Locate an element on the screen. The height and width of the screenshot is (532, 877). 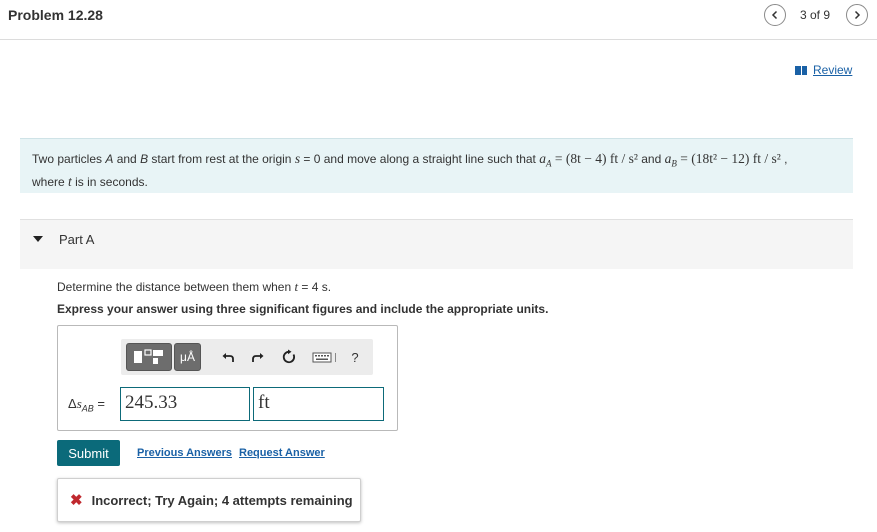
redo-button is located at coordinates (258, 357).